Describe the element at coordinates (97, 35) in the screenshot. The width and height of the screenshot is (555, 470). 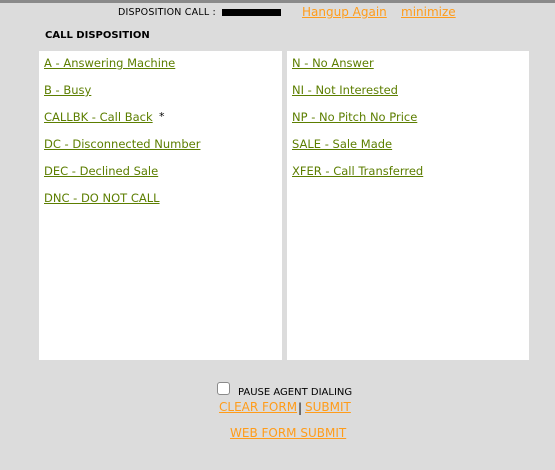
I see `call-disposition-heading: CALL DISPOSITION` at that location.